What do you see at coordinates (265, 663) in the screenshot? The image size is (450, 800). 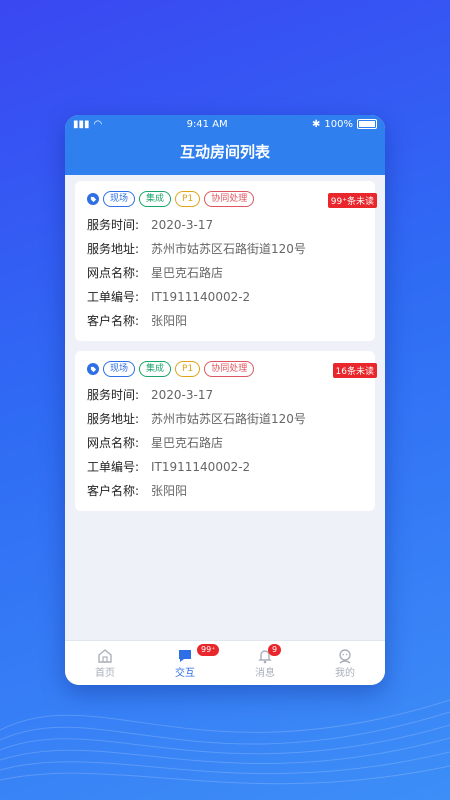 I see `tab-messages: 9 消息` at bounding box center [265, 663].